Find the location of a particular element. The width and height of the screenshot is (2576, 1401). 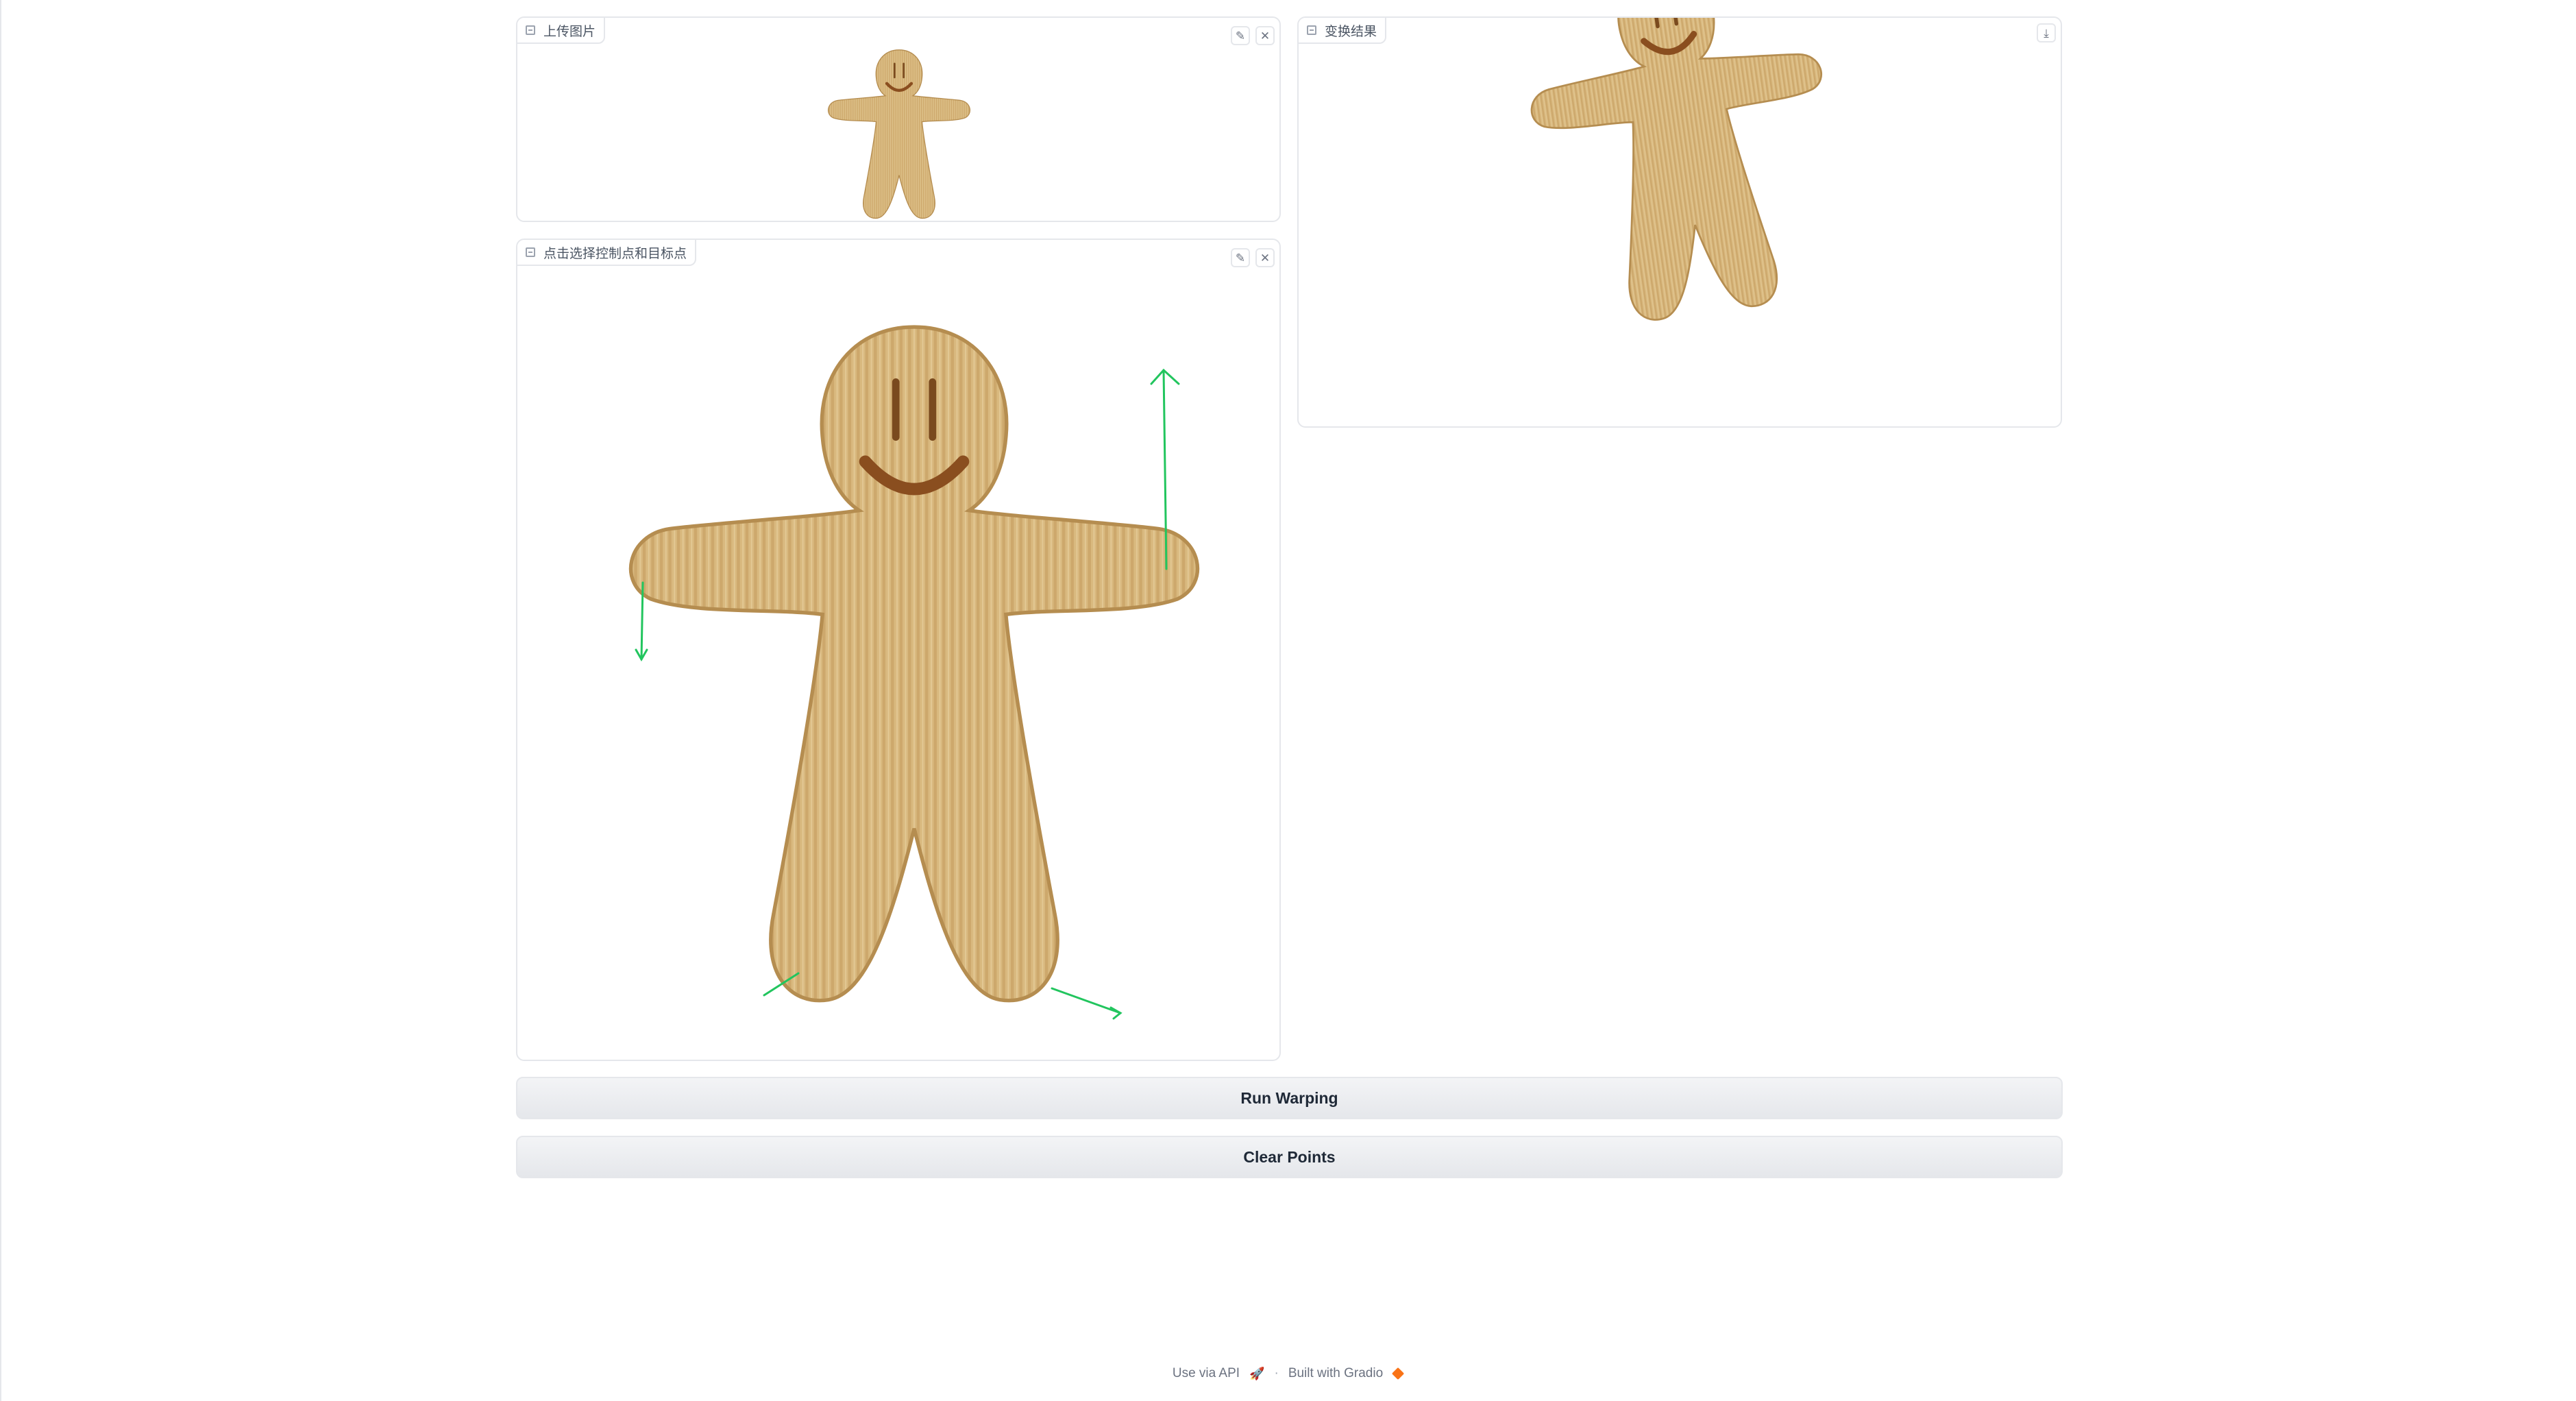

upload-image-panel: 上传图片 ✎ ✕ is located at coordinates (899, 119).